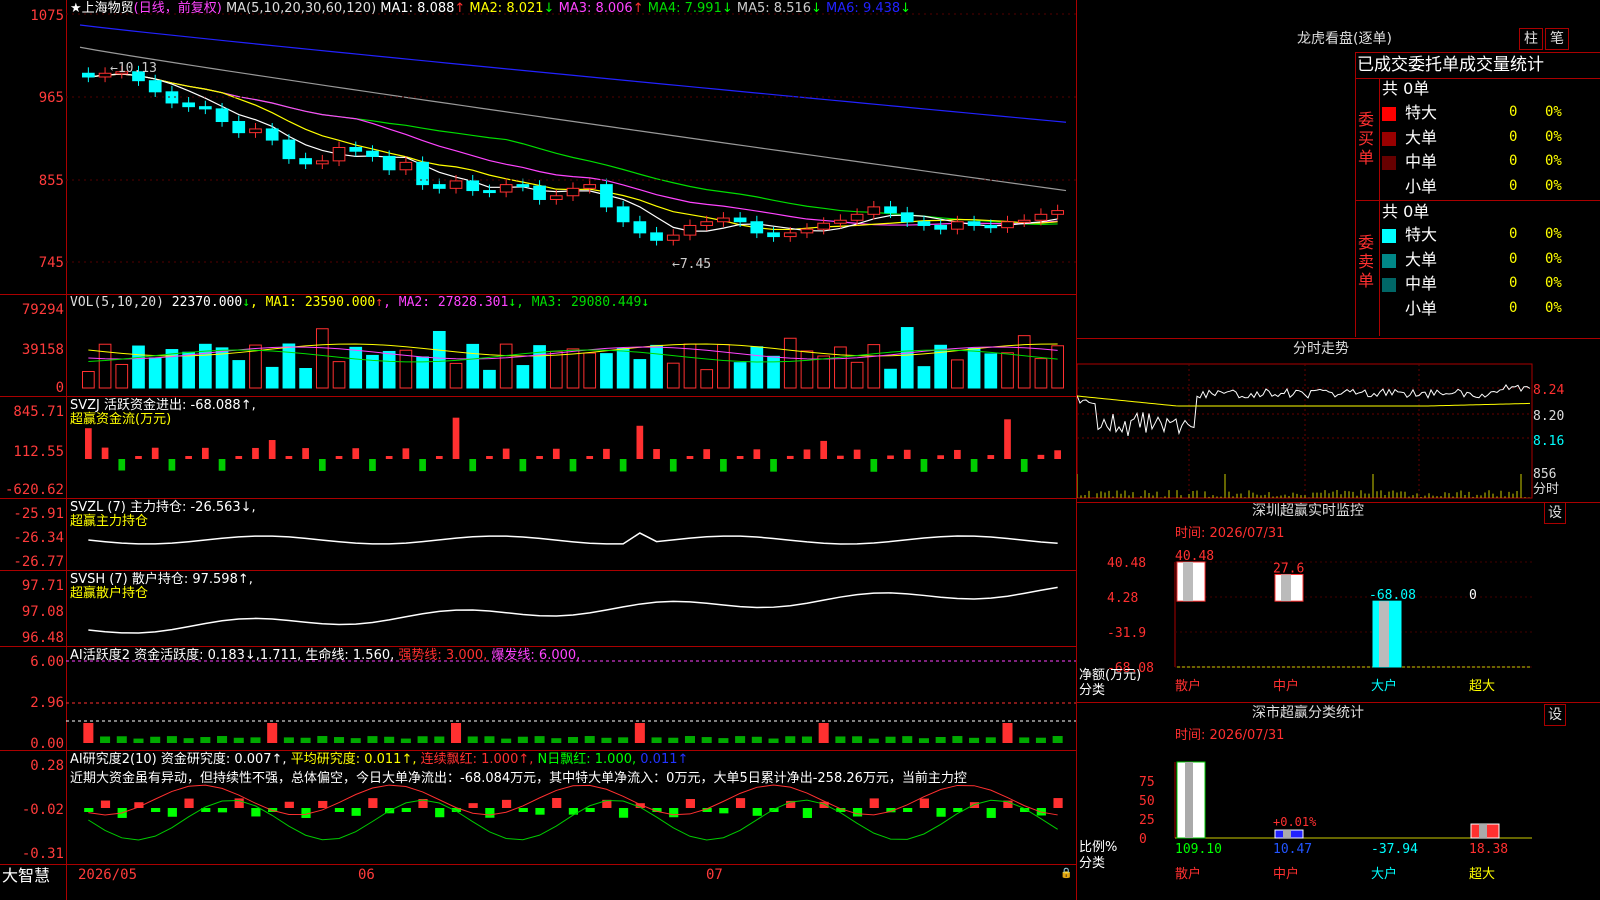  Describe the element at coordinates (1338, 820) in the screenshot. I see `cls-stats-chart: 75 50 25 0 109.10 散户 10.47 中户 -37.94 大户 18.38 超大` at that location.